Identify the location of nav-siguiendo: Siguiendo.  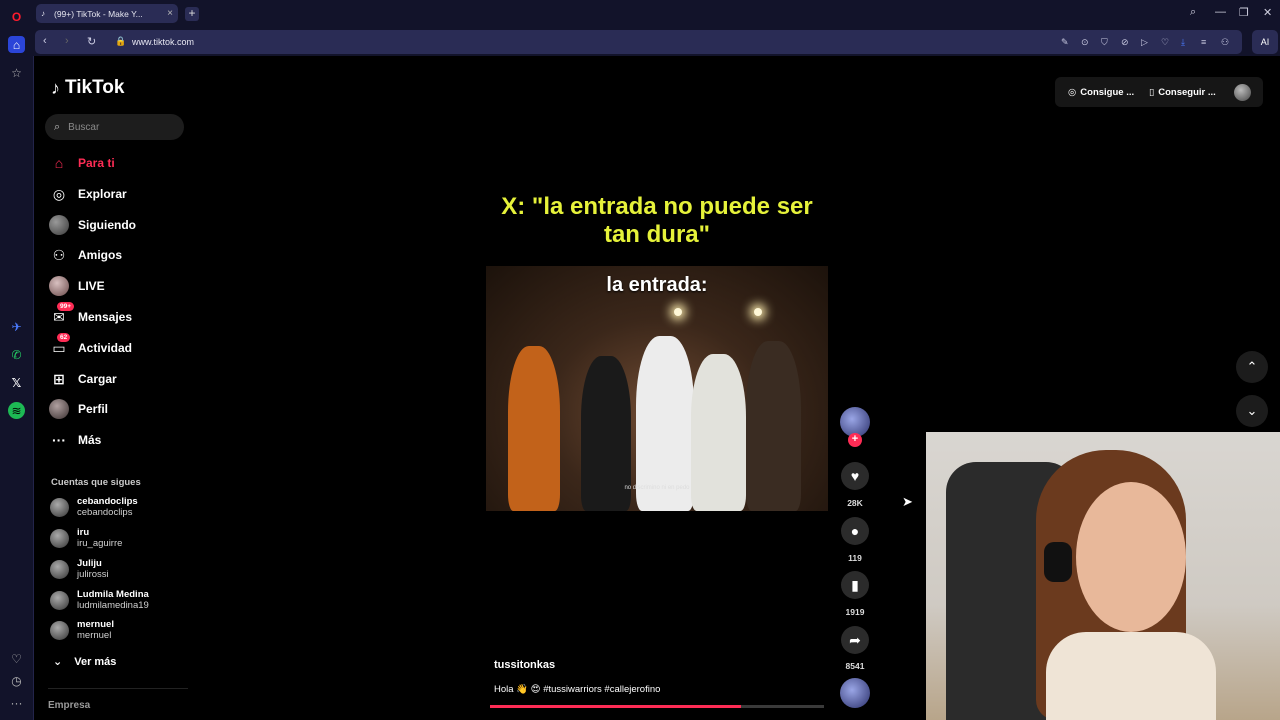
(92, 225).